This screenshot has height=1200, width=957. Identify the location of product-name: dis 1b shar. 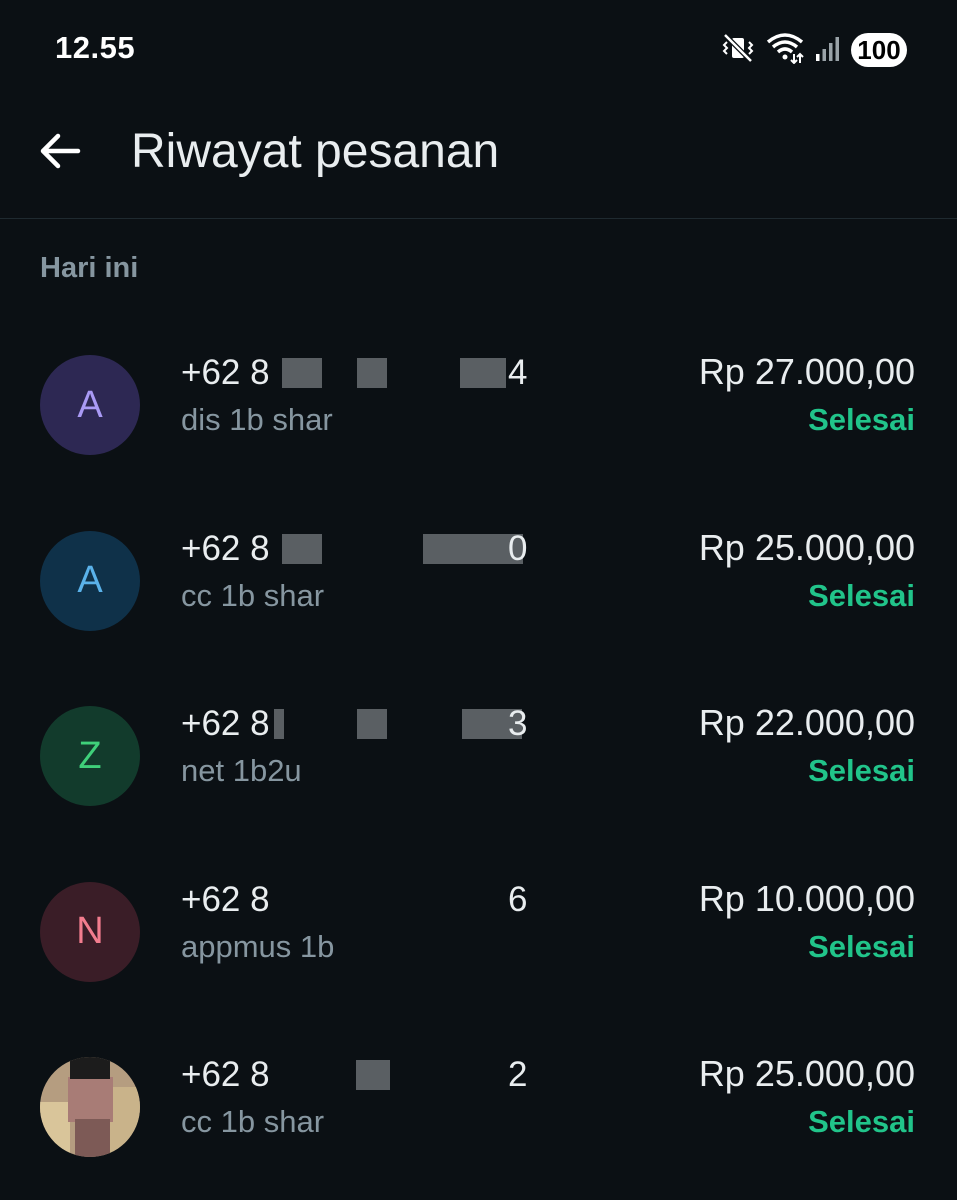
(257, 419).